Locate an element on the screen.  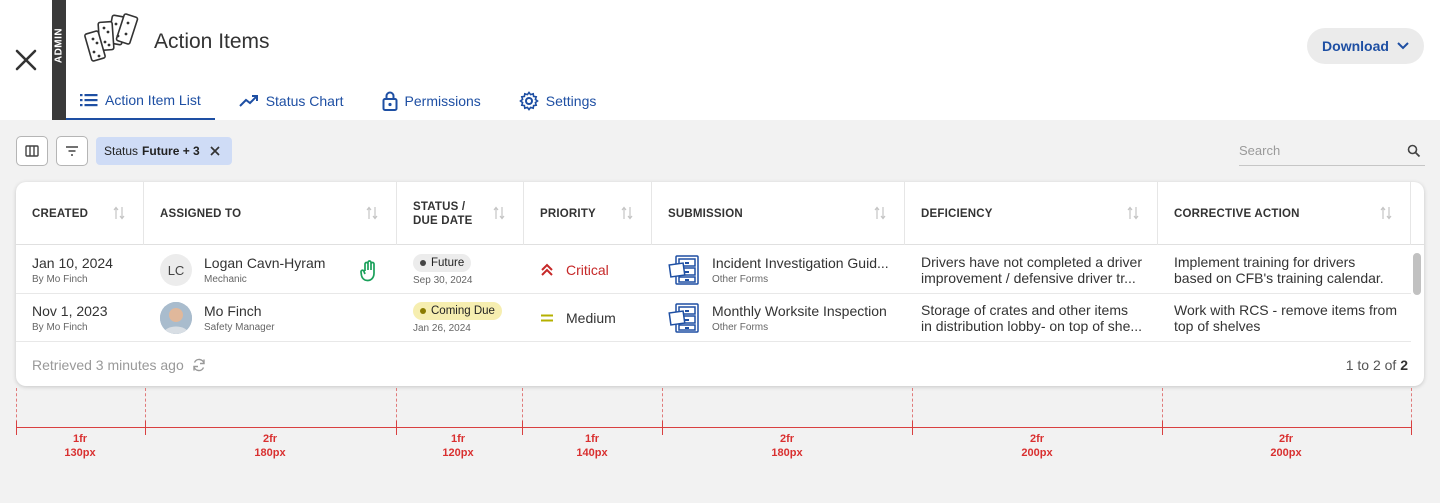
status-cell: Coming Due Jan 26, 2024 is located at coordinates (460, 318).